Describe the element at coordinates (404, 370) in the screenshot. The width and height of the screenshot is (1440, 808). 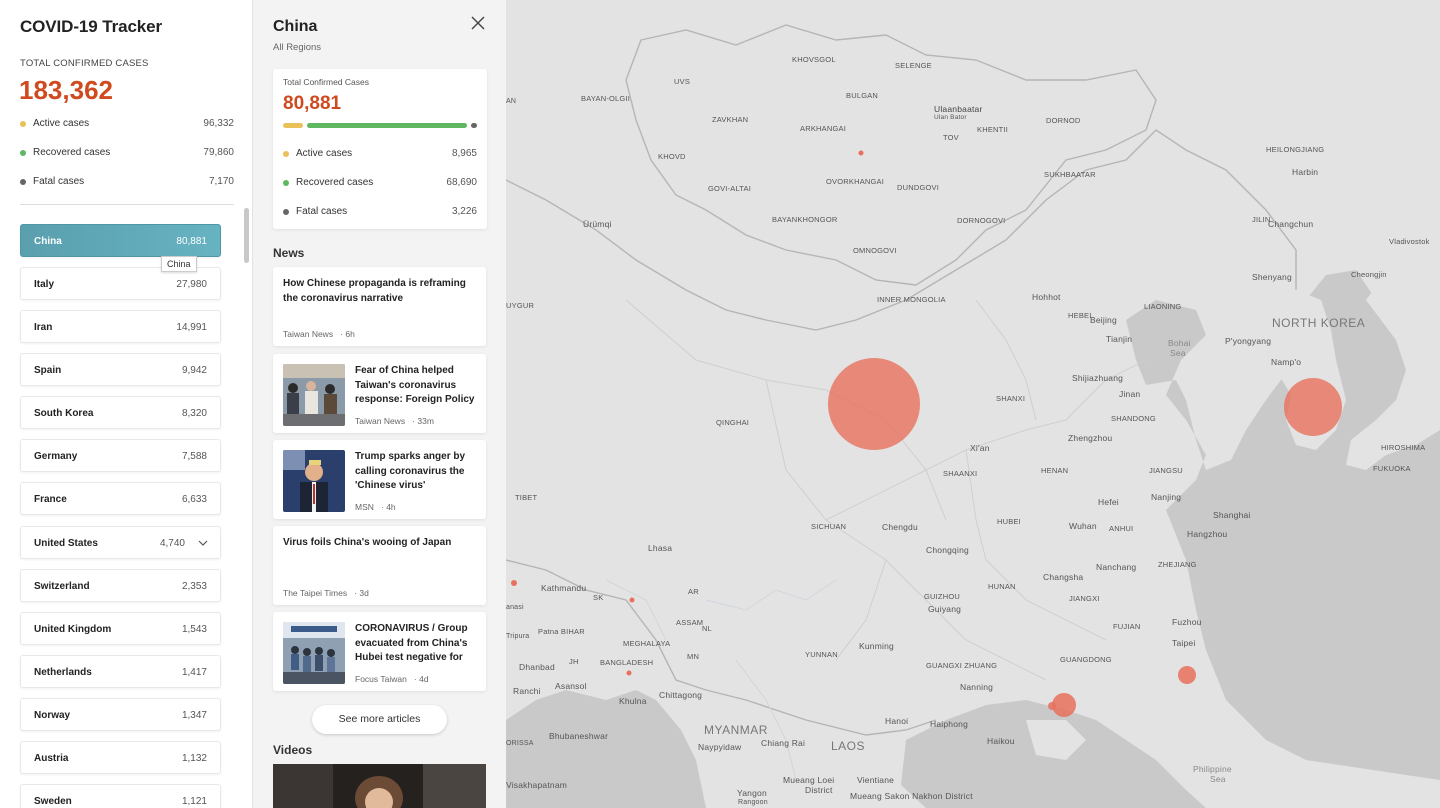
I see `news-title-line: Fear of China helped` at that location.